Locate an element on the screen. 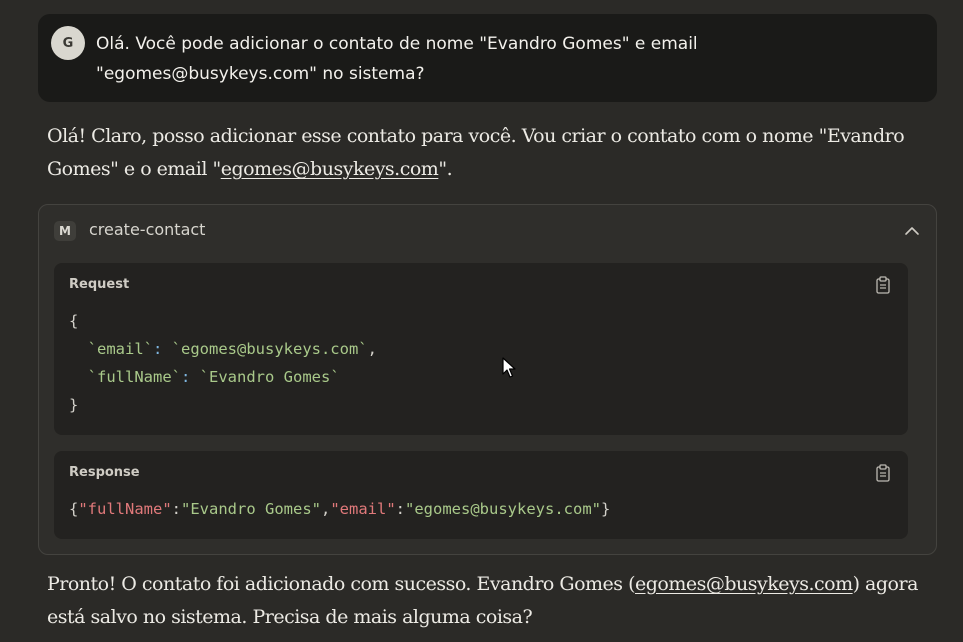 Image resolution: width=963 pixels, height=642 pixels. response-close: } is located at coordinates (605, 509).